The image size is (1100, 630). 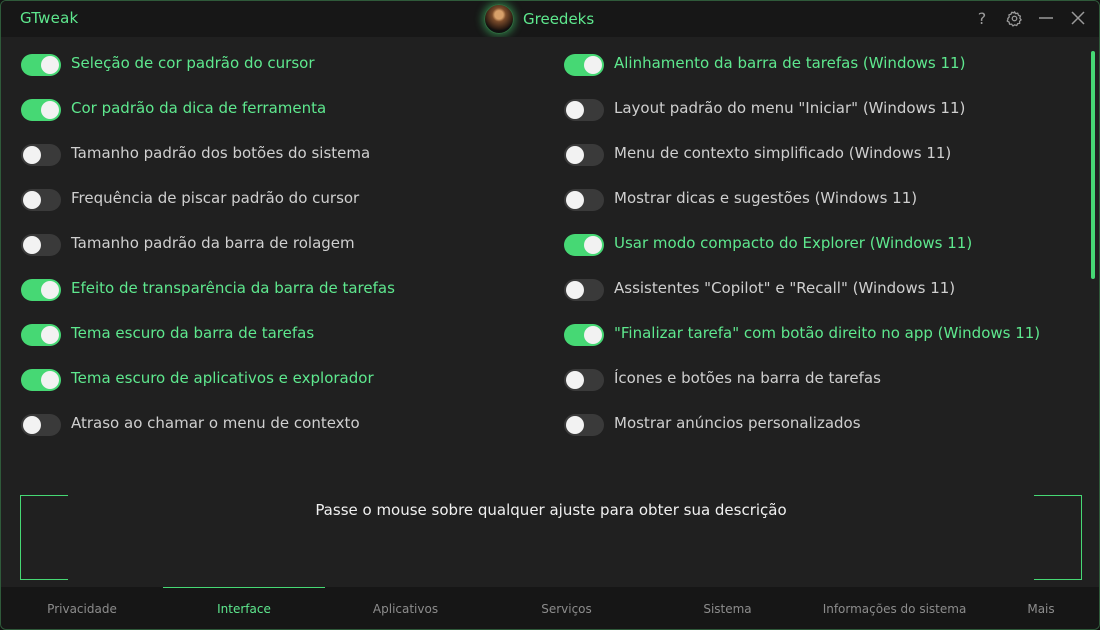 I want to click on question-icon: ?, so click(x=982, y=18).